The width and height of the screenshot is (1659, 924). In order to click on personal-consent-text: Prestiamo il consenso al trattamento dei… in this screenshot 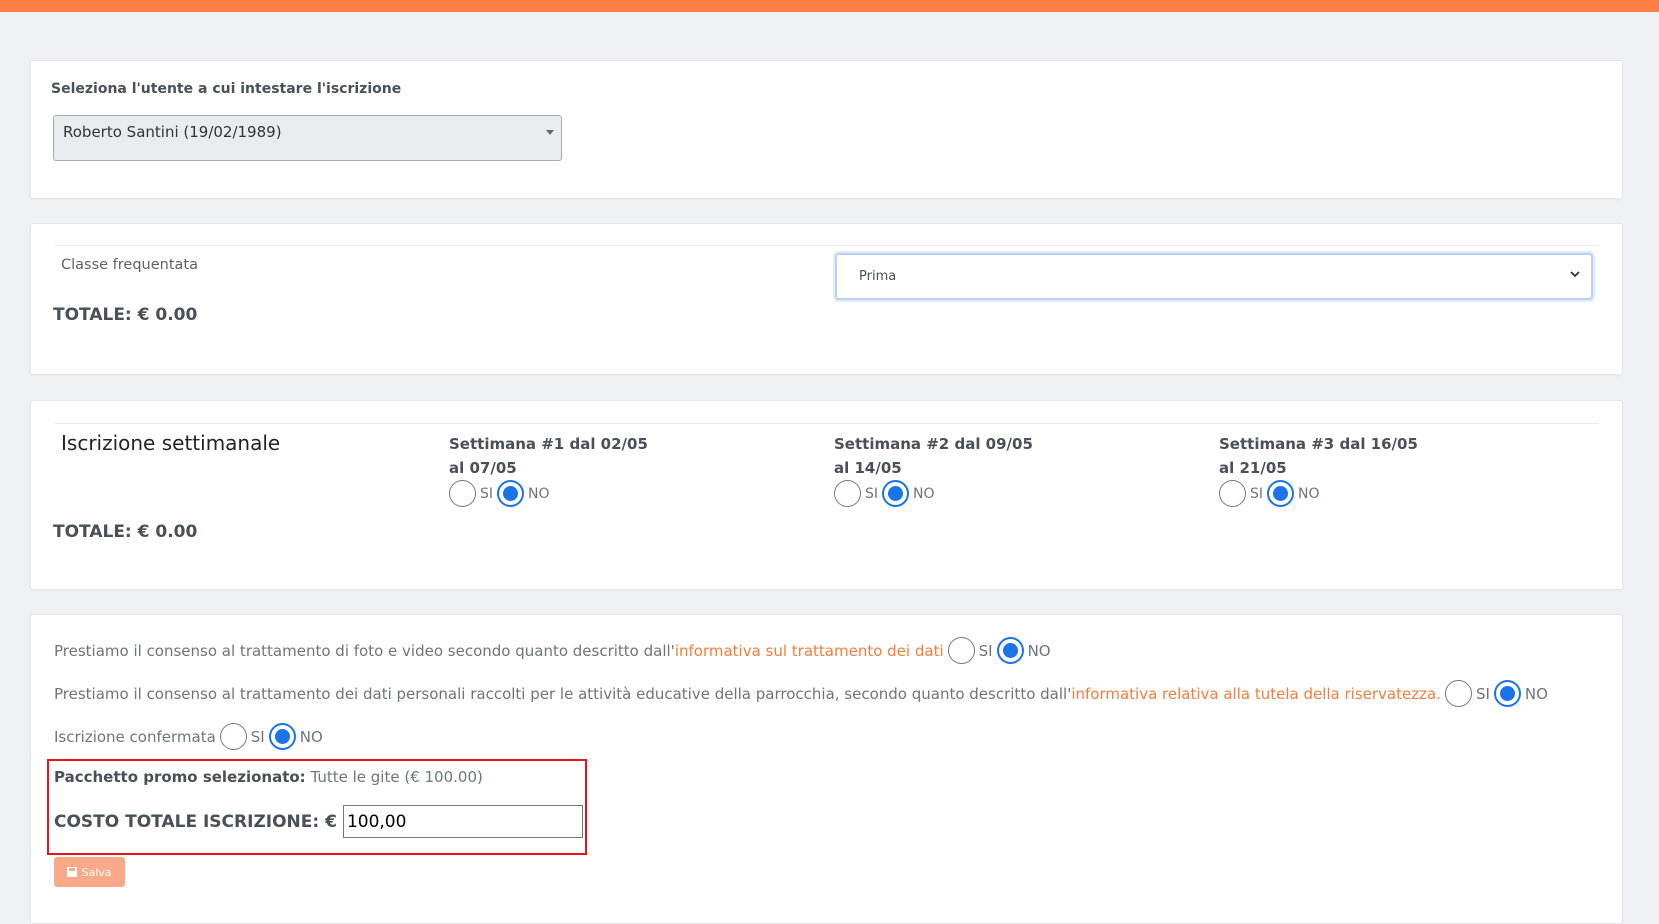, I will do `click(563, 693)`.